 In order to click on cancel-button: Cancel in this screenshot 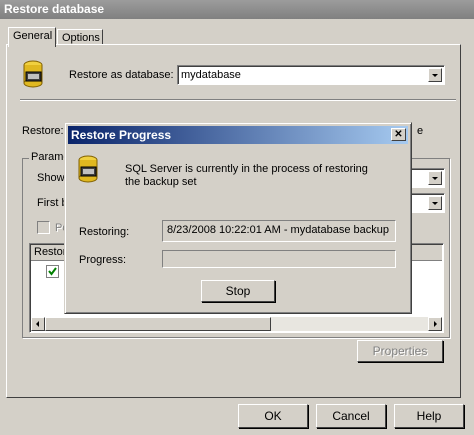, I will do `click(351, 416)`.